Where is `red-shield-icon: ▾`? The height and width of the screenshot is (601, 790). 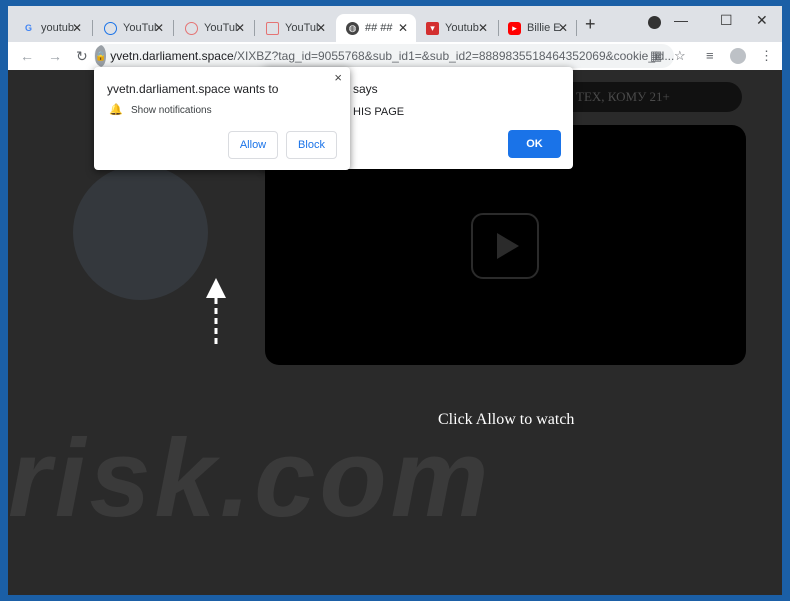
red-shield-icon: ▾ is located at coordinates (432, 28).